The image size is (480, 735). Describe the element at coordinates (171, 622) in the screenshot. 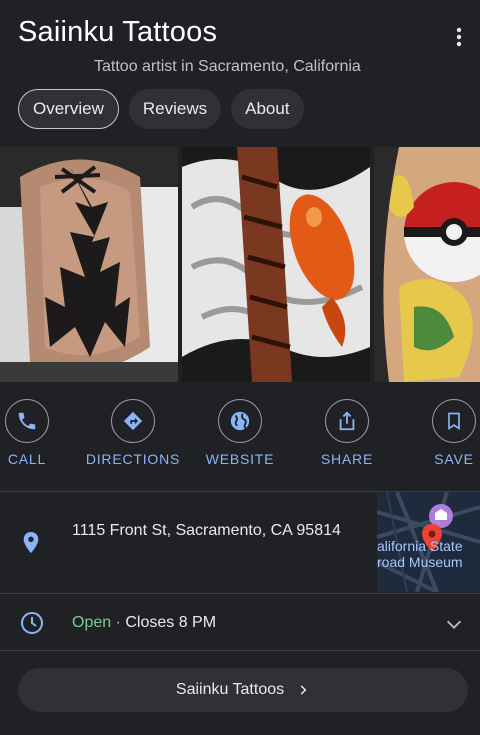

I see `closing-time: Closes 8 PM` at that location.